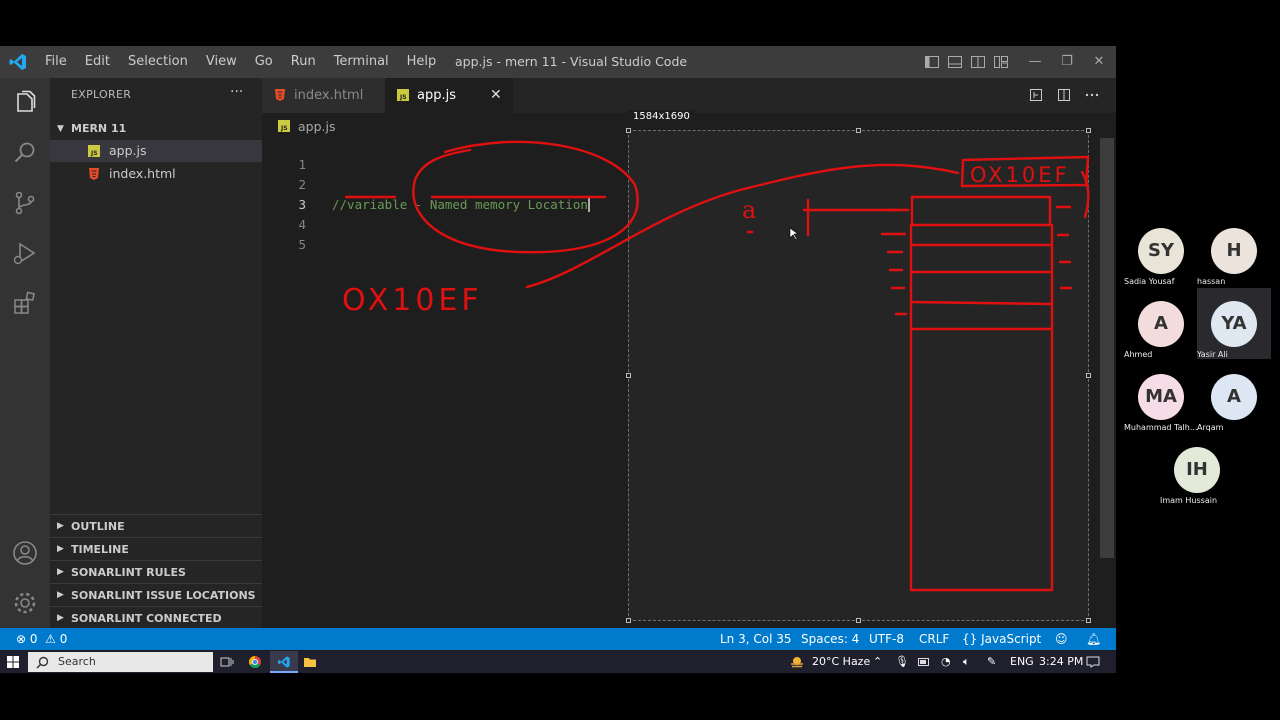 This screenshot has width=1280, height=720. What do you see at coordinates (1099, 62) in the screenshot?
I see `close-window-button: ✕` at bounding box center [1099, 62].